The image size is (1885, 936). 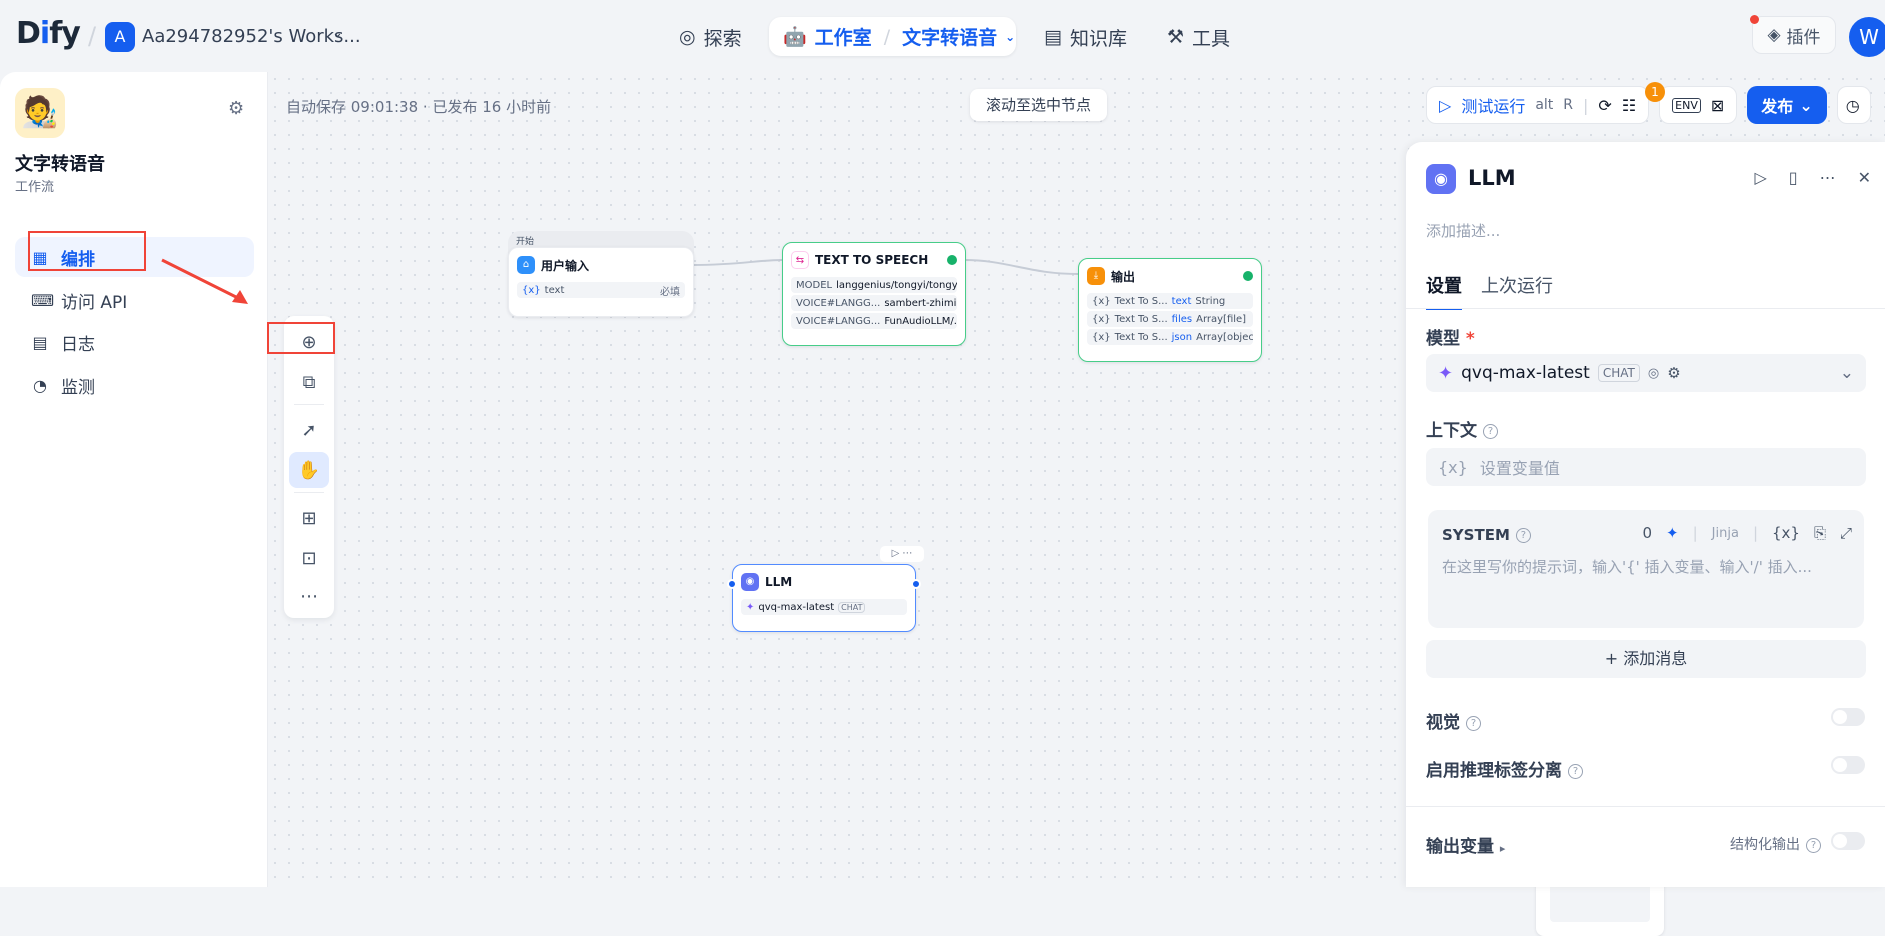 What do you see at coordinates (1170, 337) in the screenshot?
I see `output-row: {x}Text To S...jsonArray[object]` at bounding box center [1170, 337].